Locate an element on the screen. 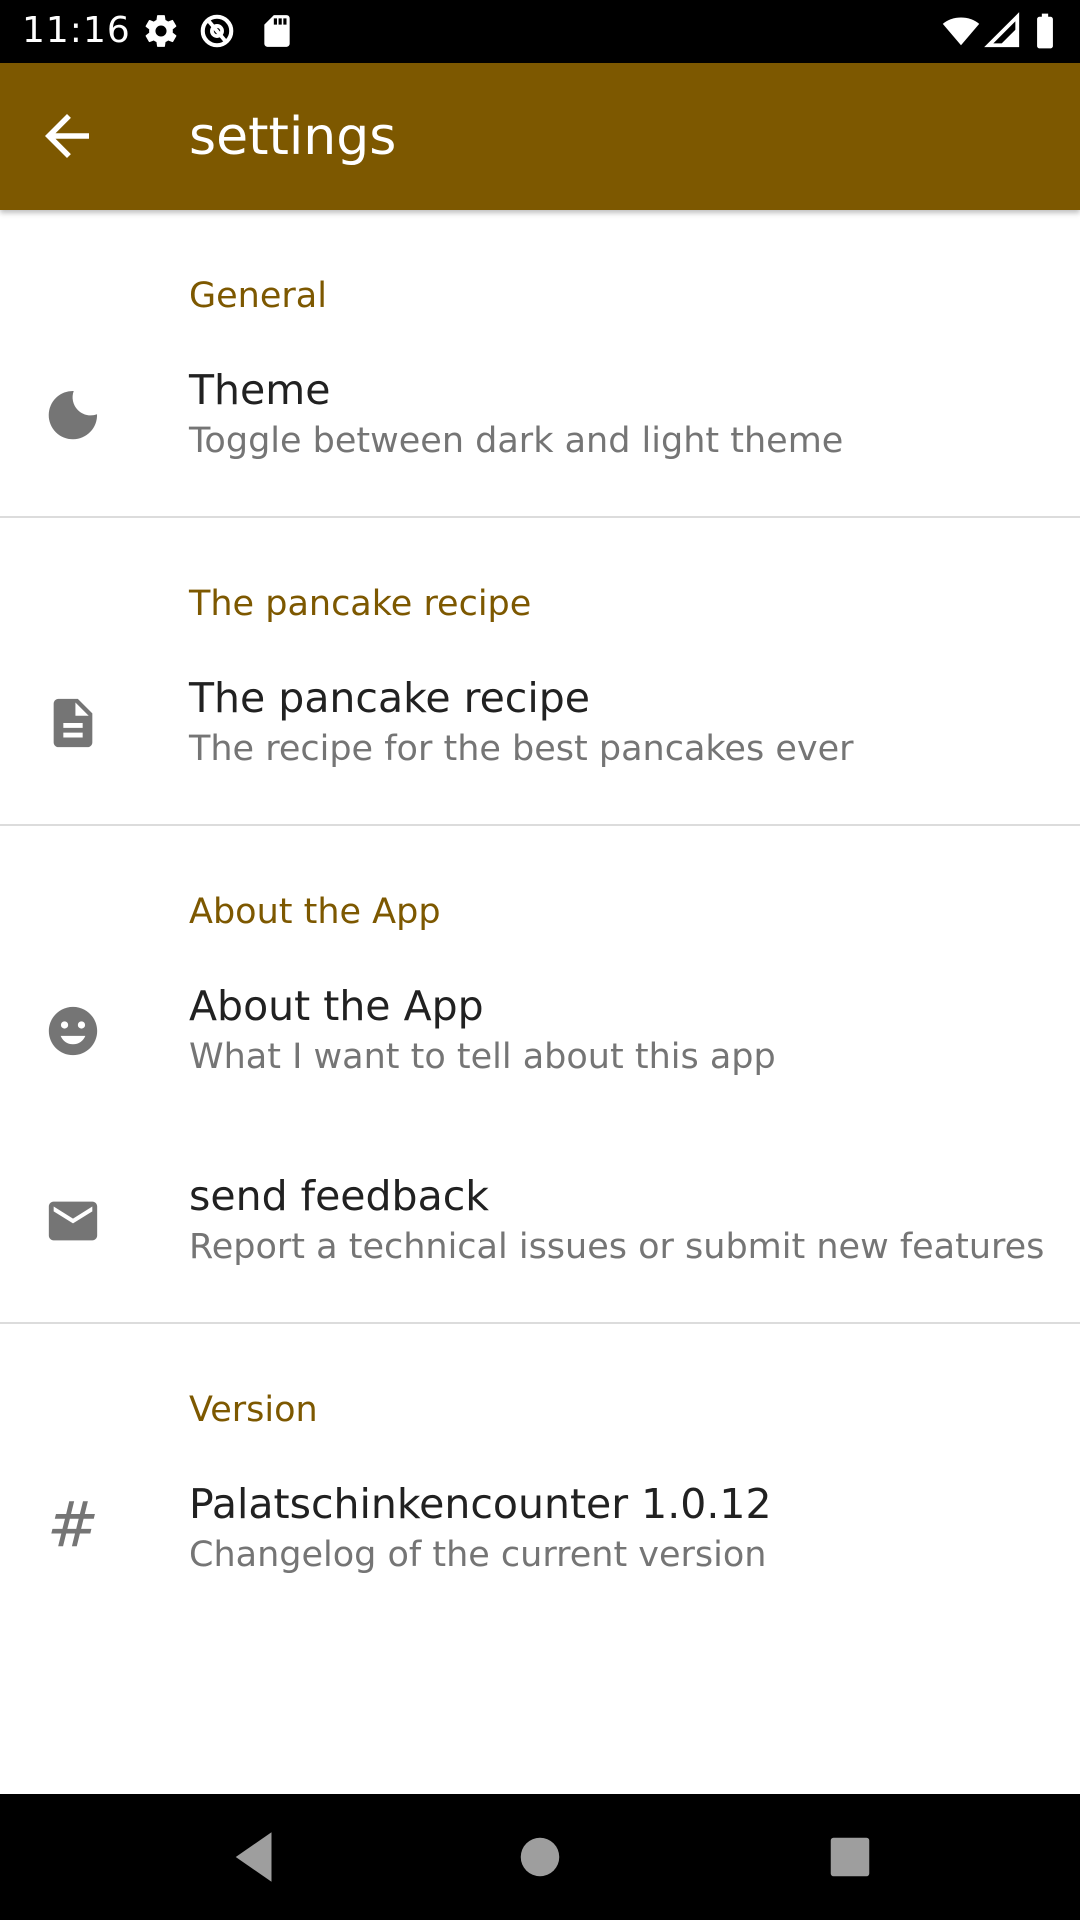 This screenshot has height=1920, width=1080. category-title: General is located at coordinates (258, 296).